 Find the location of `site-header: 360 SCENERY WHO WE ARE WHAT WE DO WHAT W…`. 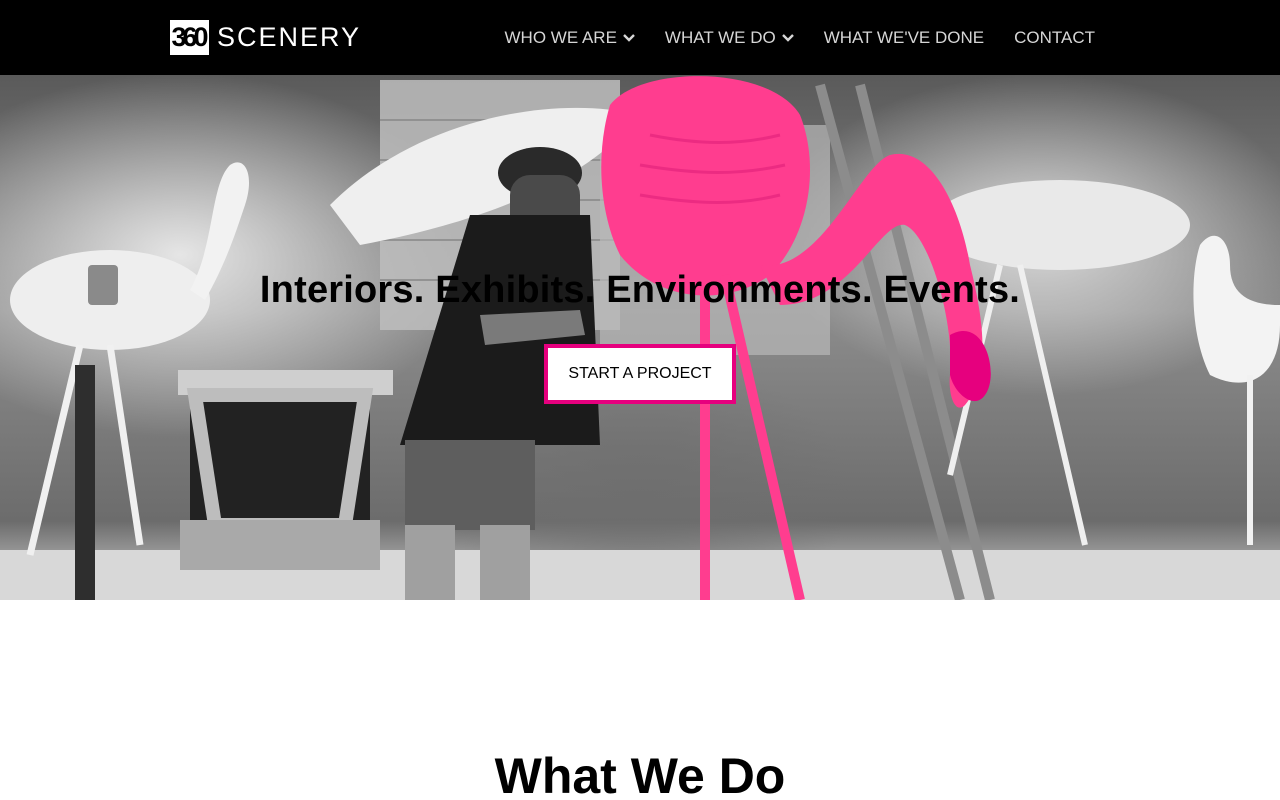

site-header: 360 SCENERY WHO WE ARE WHAT WE DO WHAT W… is located at coordinates (640, 37).